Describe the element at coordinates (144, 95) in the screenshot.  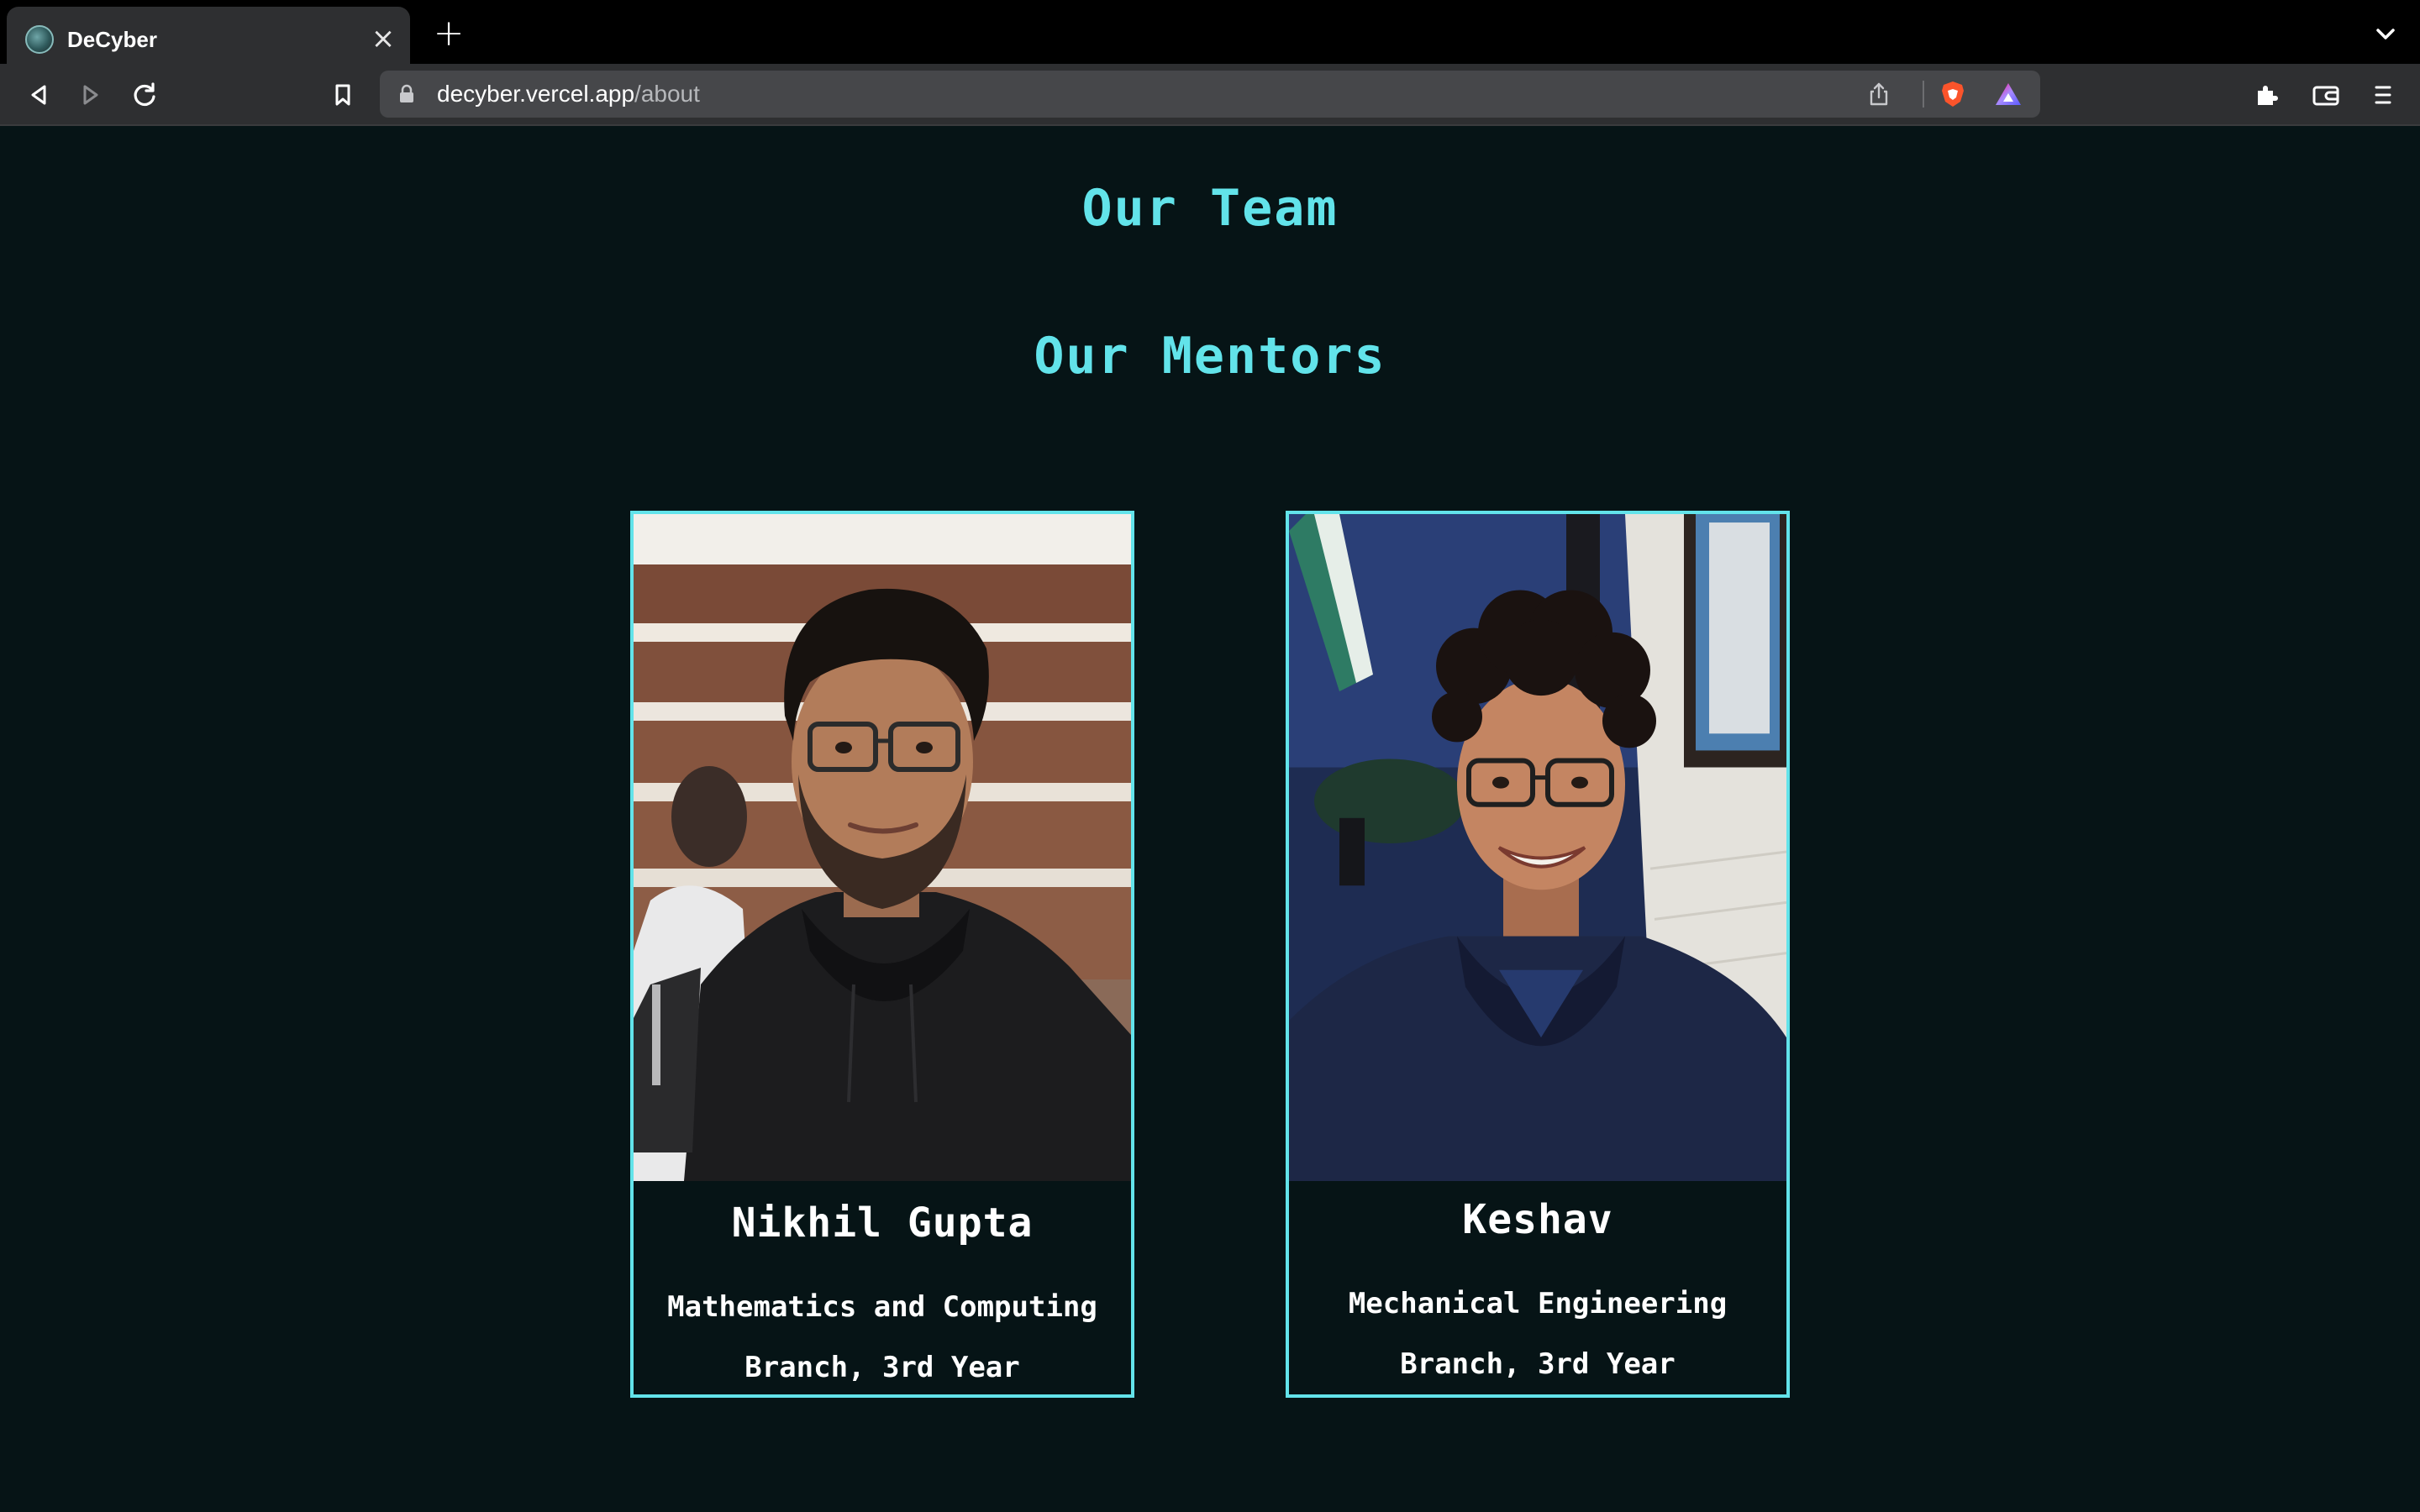
I see `reload-icon` at that location.